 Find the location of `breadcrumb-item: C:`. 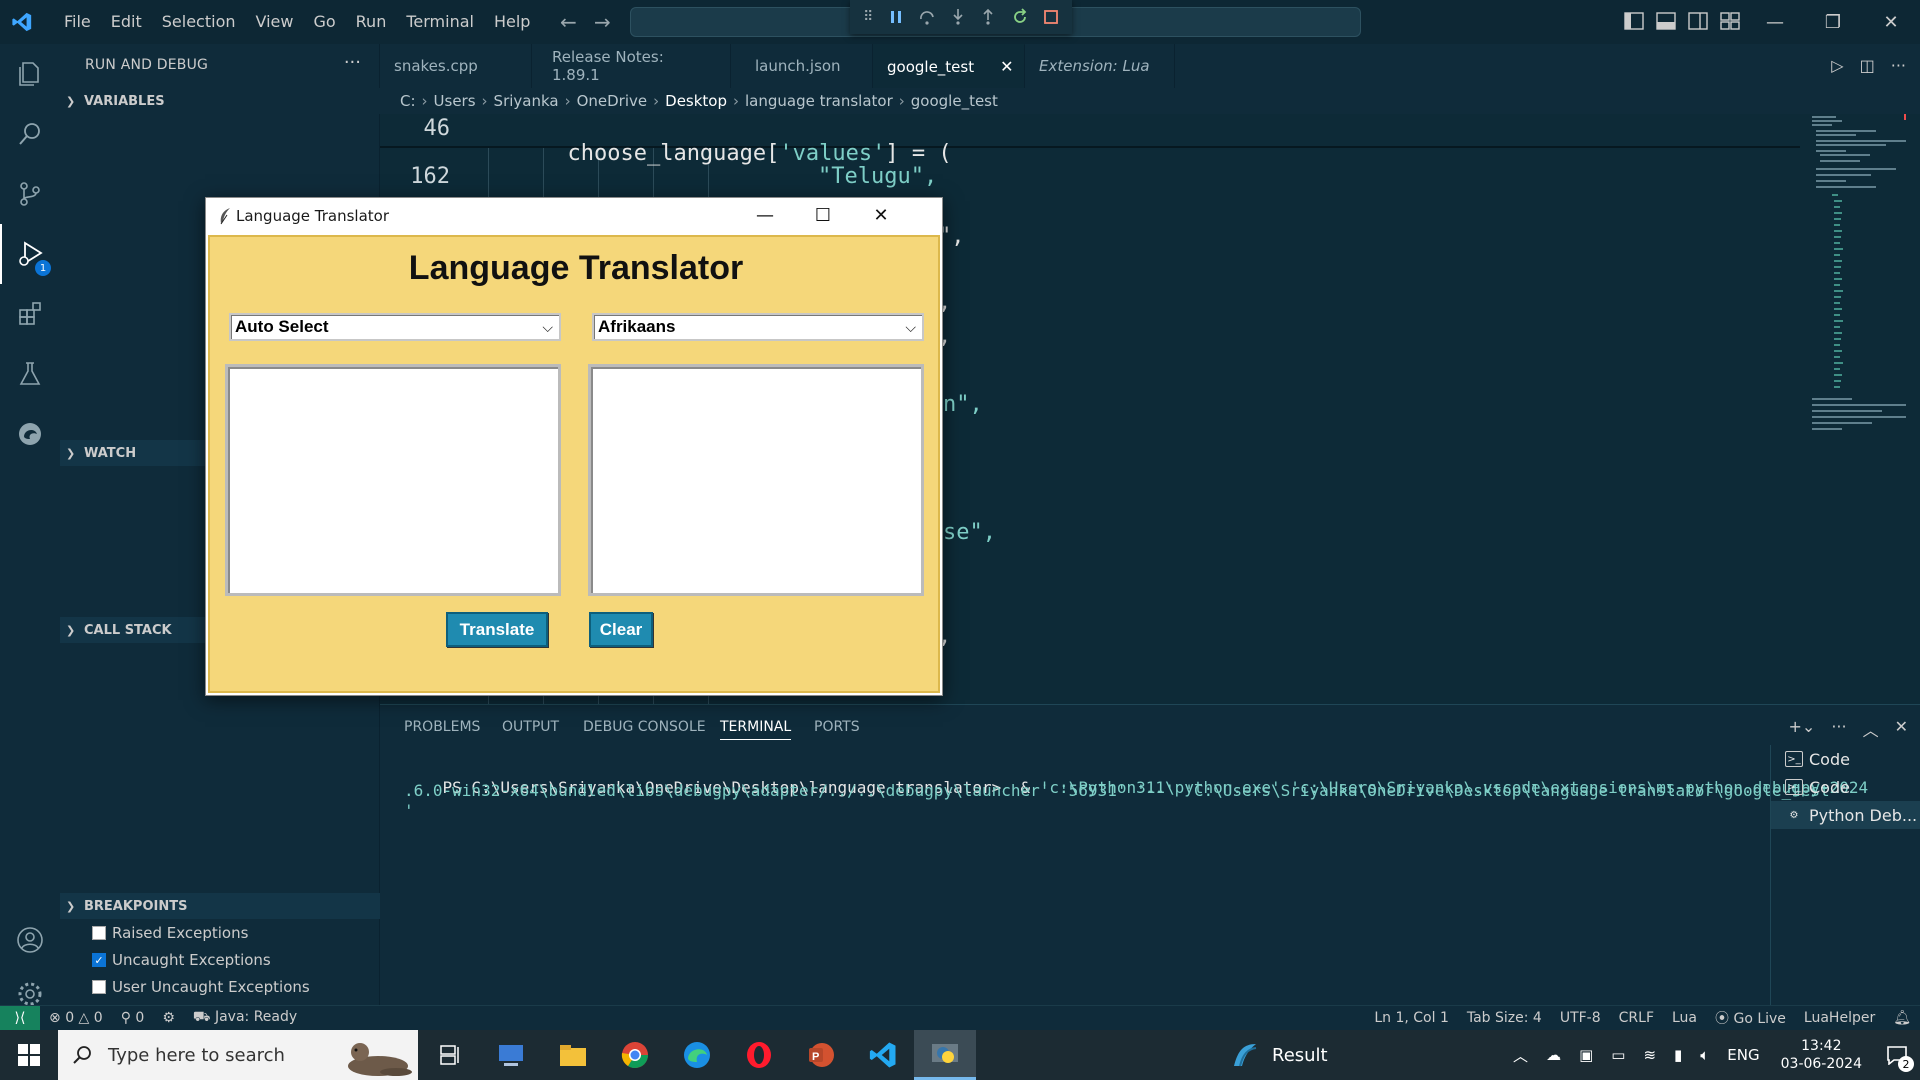

breadcrumb-item: C: is located at coordinates (408, 101).